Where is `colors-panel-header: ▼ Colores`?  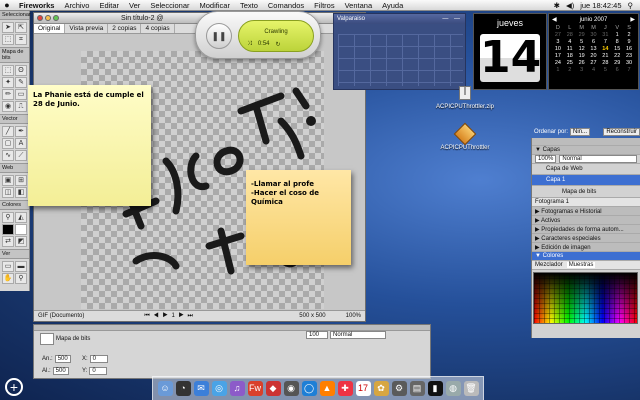 colors-panel-header: ▼ Colores is located at coordinates (586, 256).